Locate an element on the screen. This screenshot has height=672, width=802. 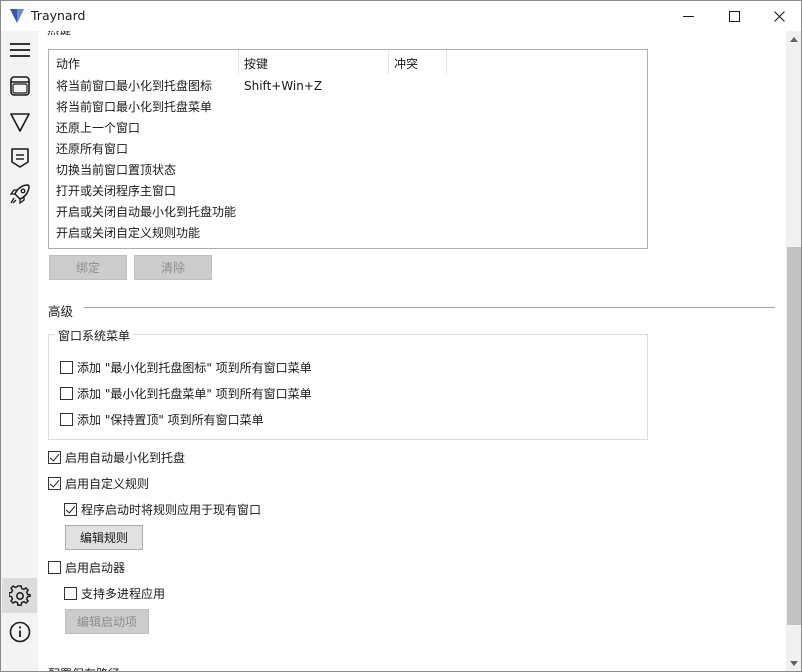
enable-launcher-checkbox: 启用启动器 is located at coordinates (86, 567).